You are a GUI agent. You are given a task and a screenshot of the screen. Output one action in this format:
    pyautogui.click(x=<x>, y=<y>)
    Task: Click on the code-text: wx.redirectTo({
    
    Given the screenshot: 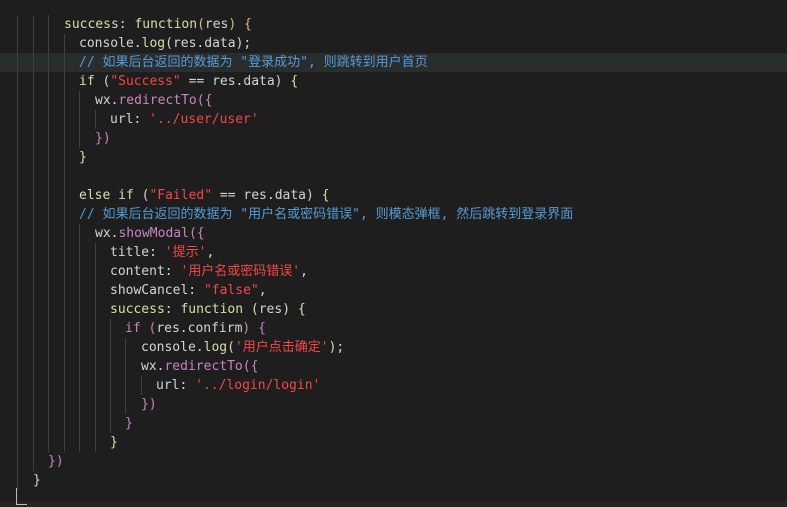 What is the action you would take?
    pyautogui.click(x=199, y=366)
    